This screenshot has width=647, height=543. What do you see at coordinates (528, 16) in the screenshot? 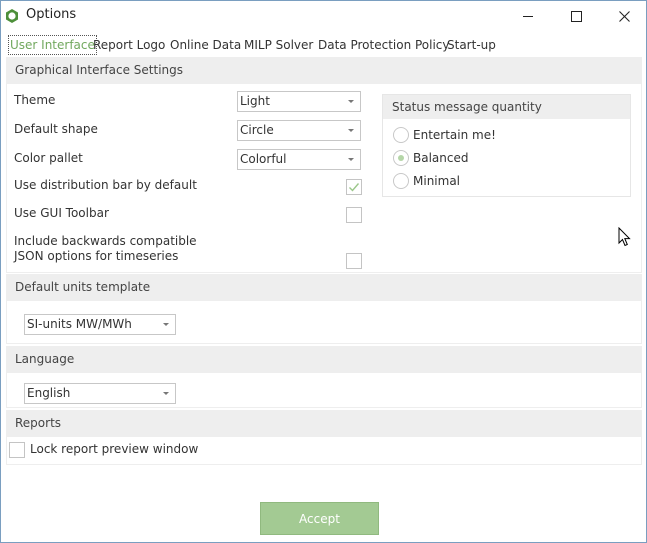
I see `minimize-button` at bounding box center [528, 16].